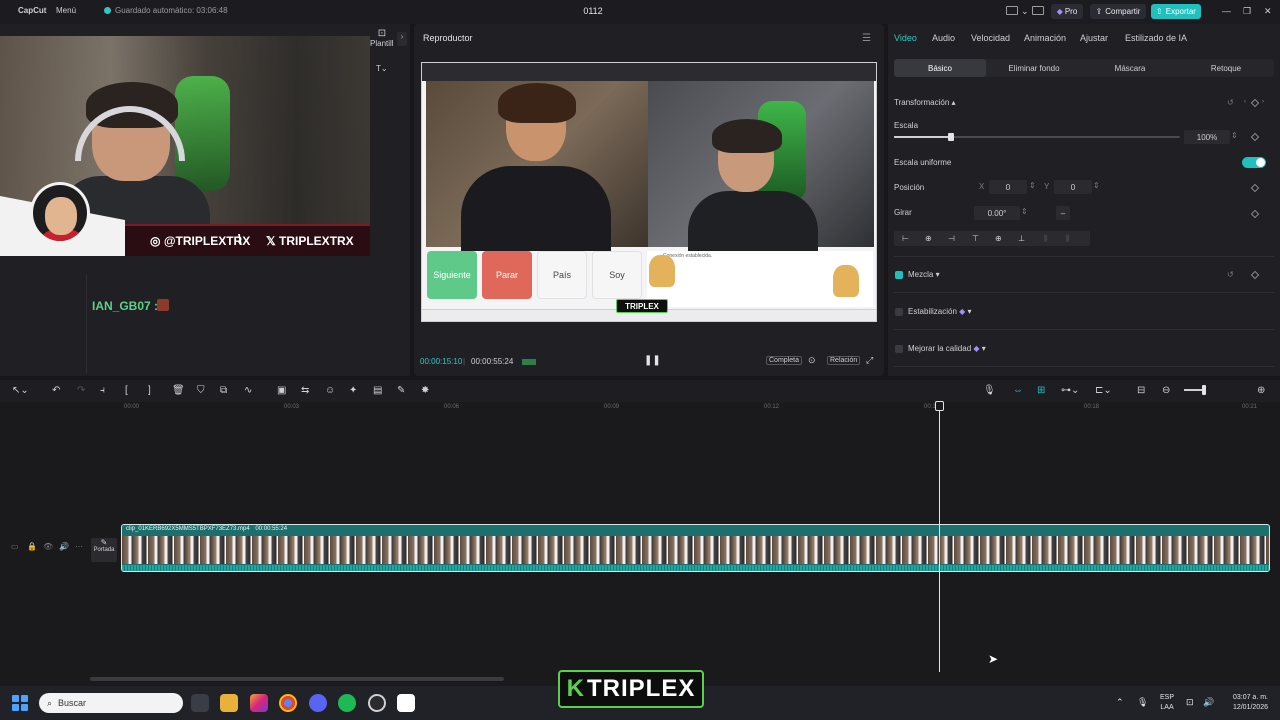 This screenshot has width=1280, height=720. What do you see at coordinates (905, 238) in the screenshot?
I see `align-left-icon: ⊢` at bounding box center [905, 238].